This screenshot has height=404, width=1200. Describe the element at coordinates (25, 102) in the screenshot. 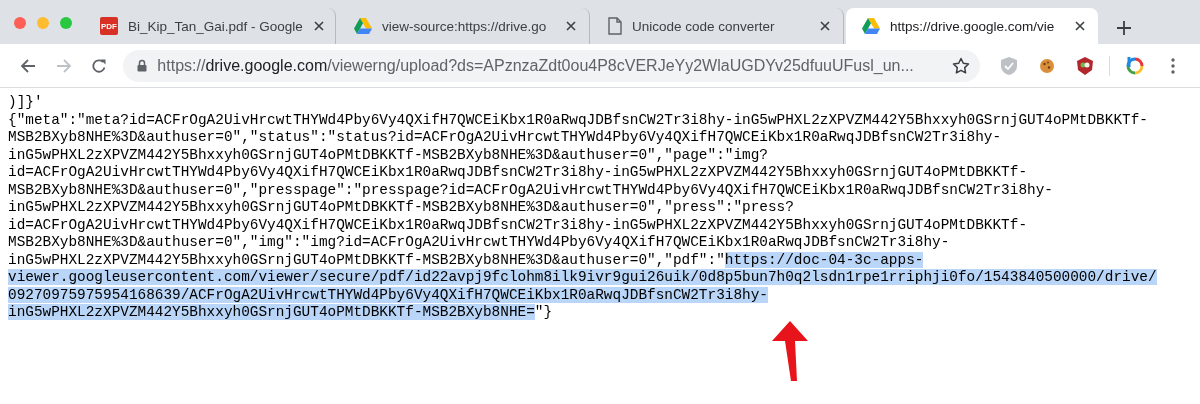

I see `source-text: )]}'` at that location.